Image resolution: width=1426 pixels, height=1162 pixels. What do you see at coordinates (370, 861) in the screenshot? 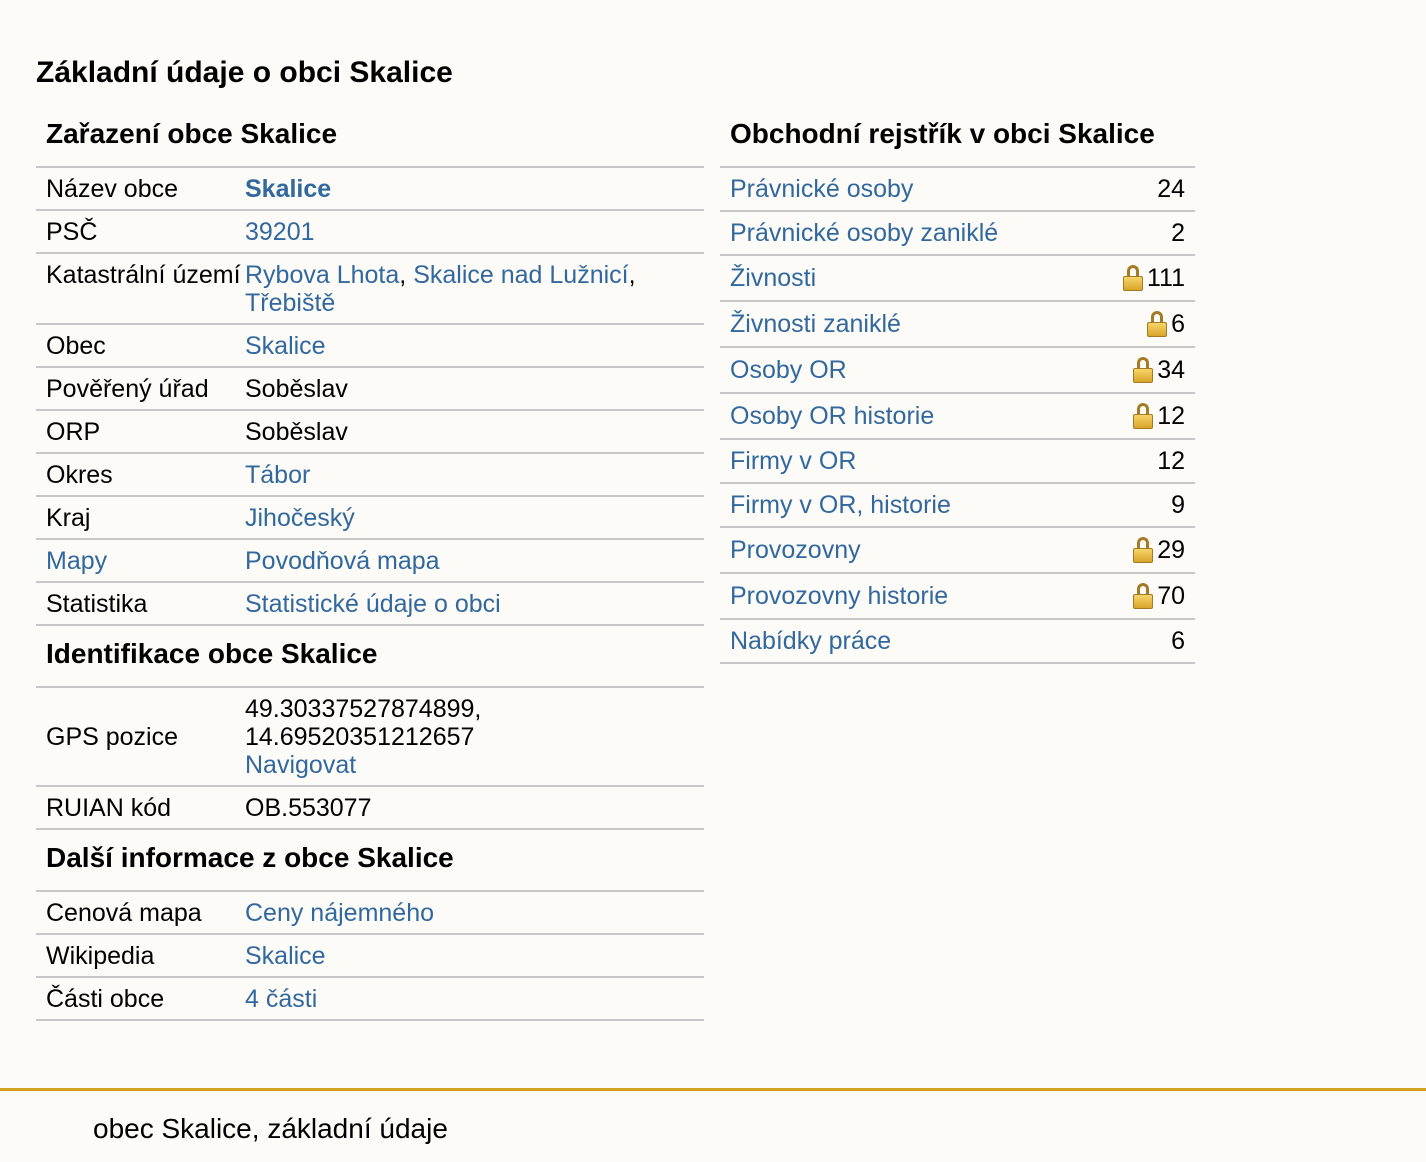
I see `dalsi-heading: Další informace z obce Skalice` at bounding box center [370, 861].